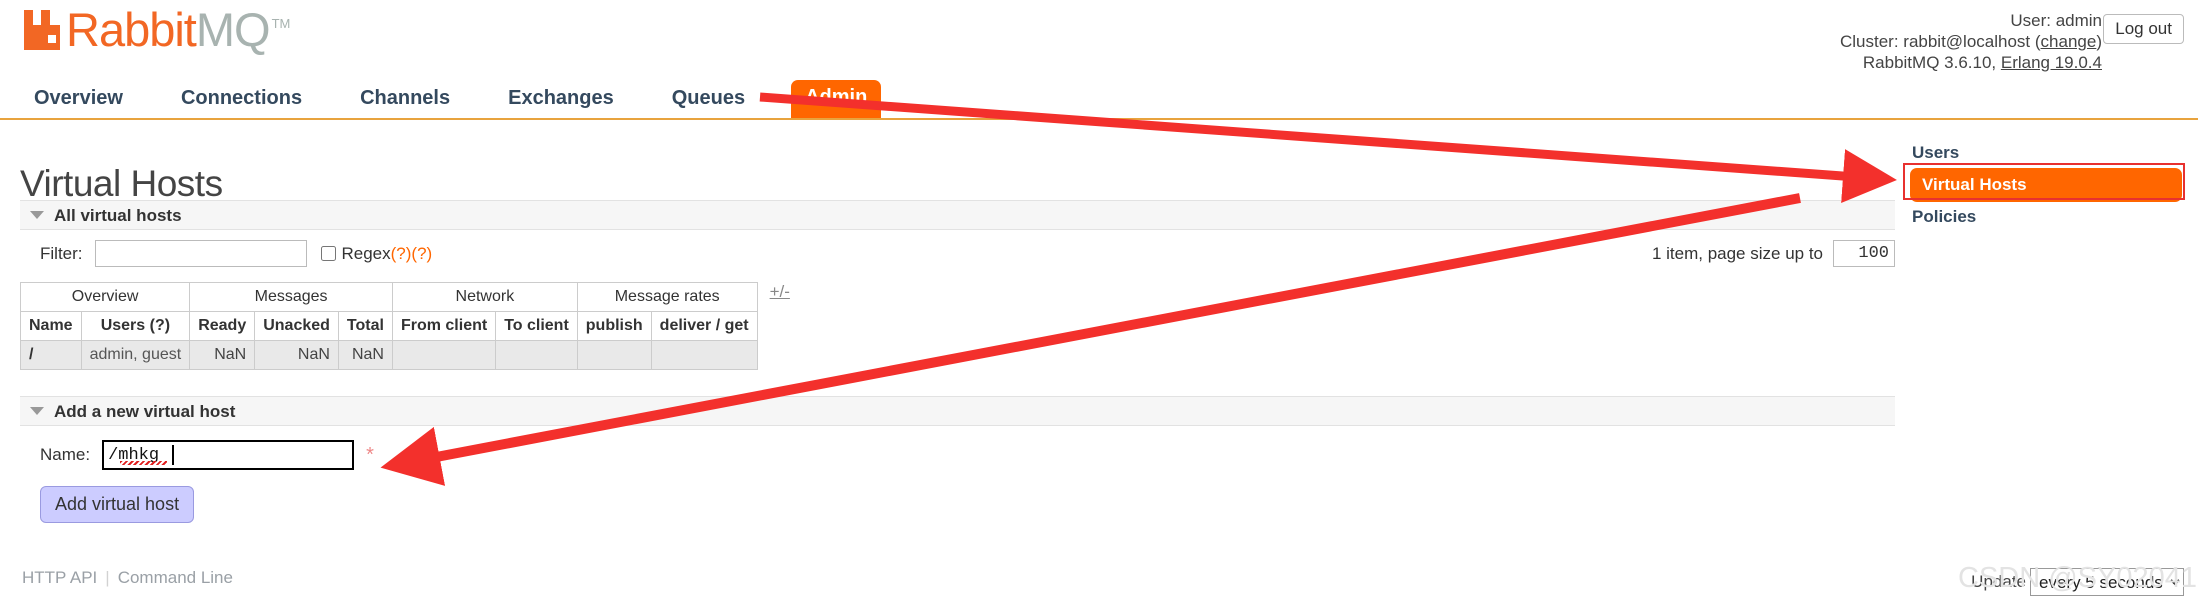 The image size is (2198, 601). What do you see at coordinates (704, 355) in the screenshot?
I see `cell-deliver-get` at bounding box center [704, 355].